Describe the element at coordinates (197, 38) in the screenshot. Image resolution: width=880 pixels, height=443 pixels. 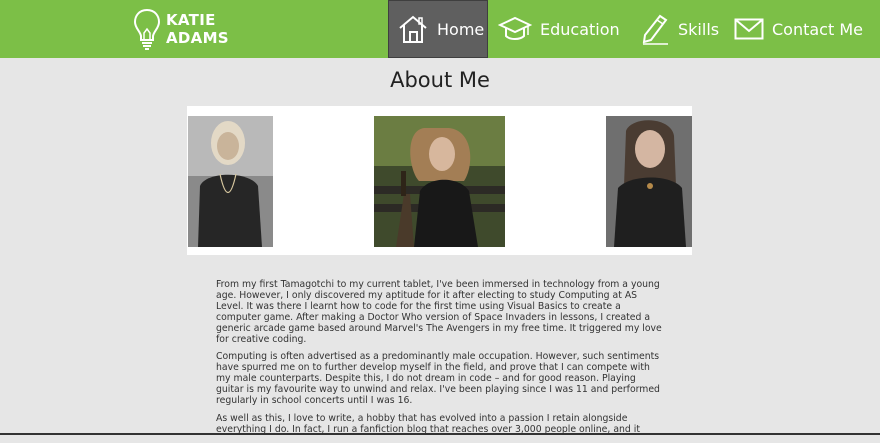
I see `brand-last-name: ADAMS` at that location.